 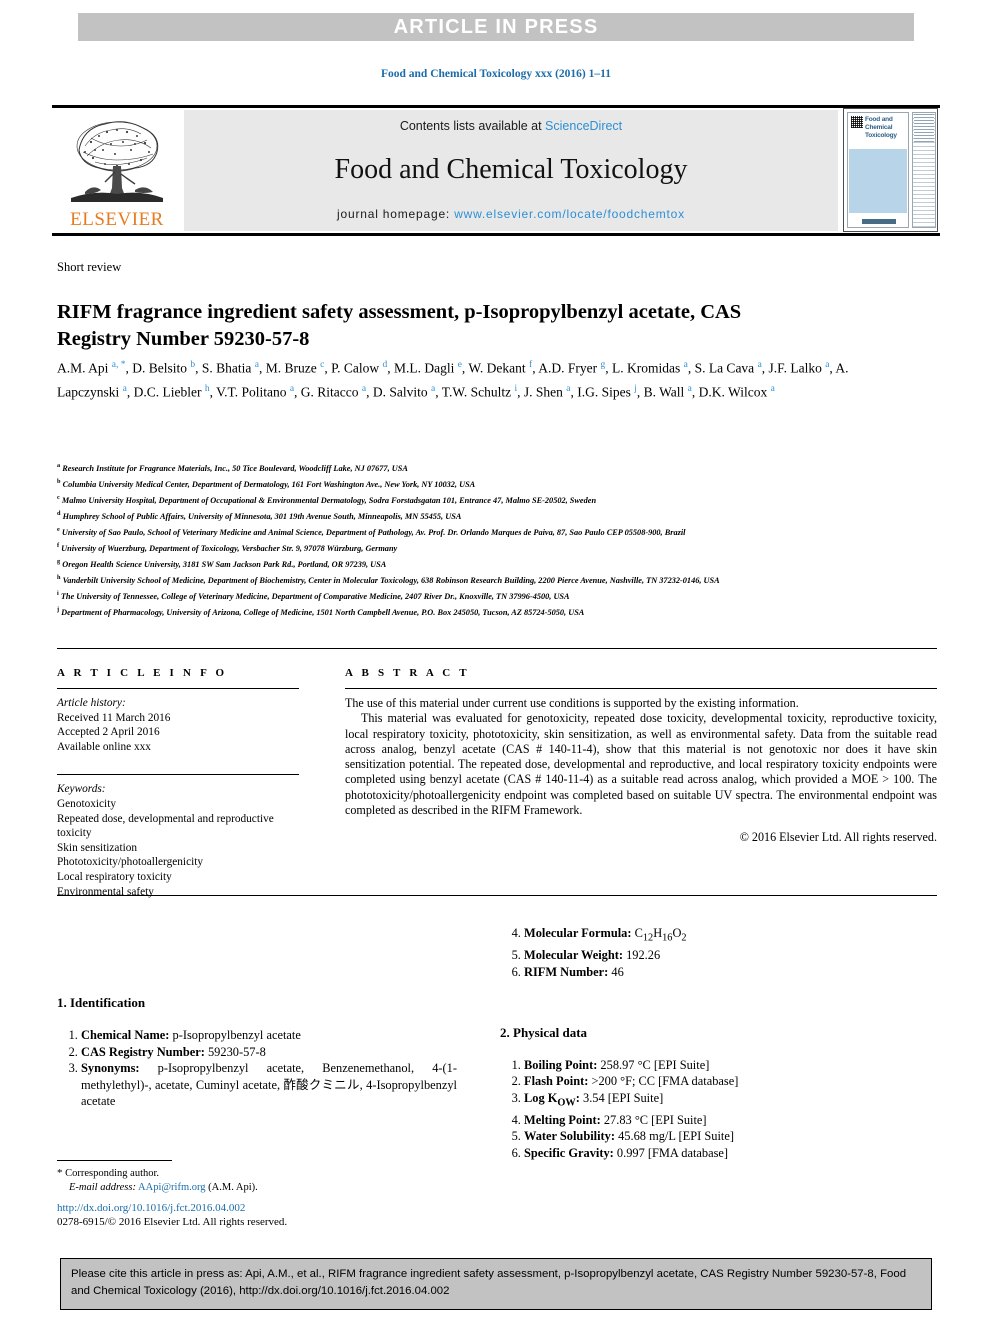 What do you see at coordinates (178, 688) in the screenshot?
I see `article-info-rule` at bounding box center [178, 688].